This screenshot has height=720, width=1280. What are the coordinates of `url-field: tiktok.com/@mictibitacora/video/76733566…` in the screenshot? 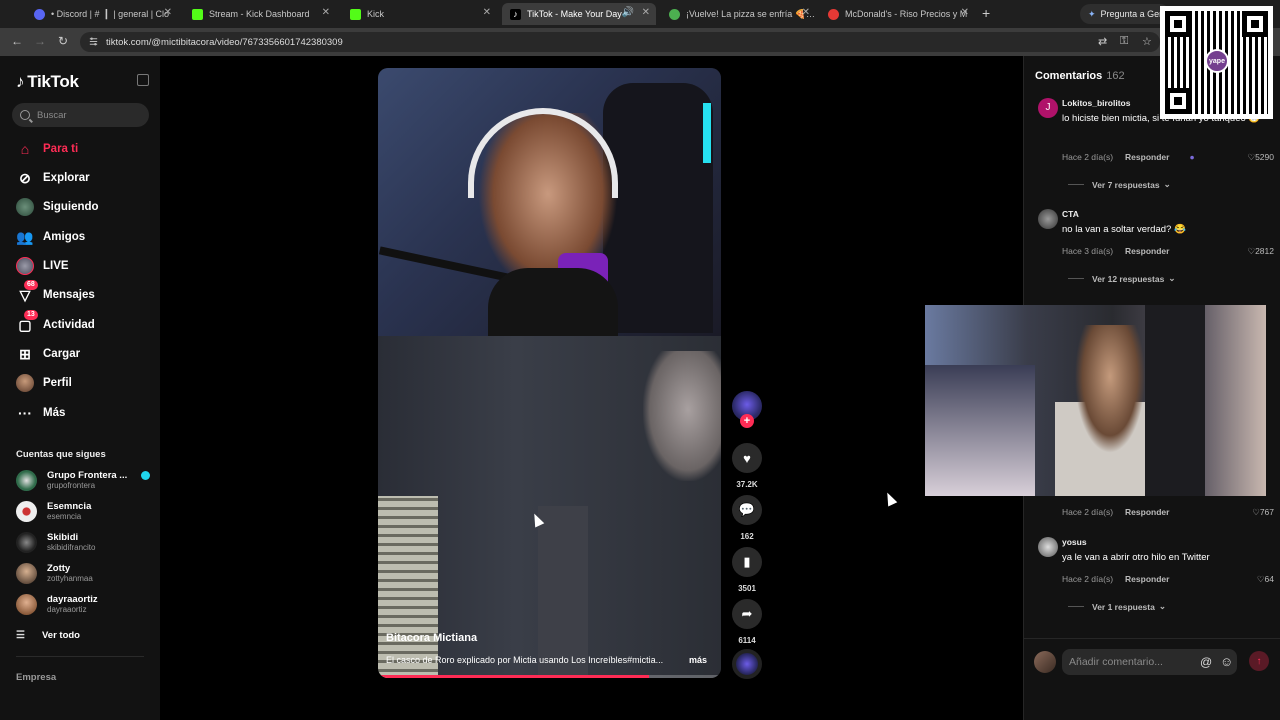 It's located at (620, 42).